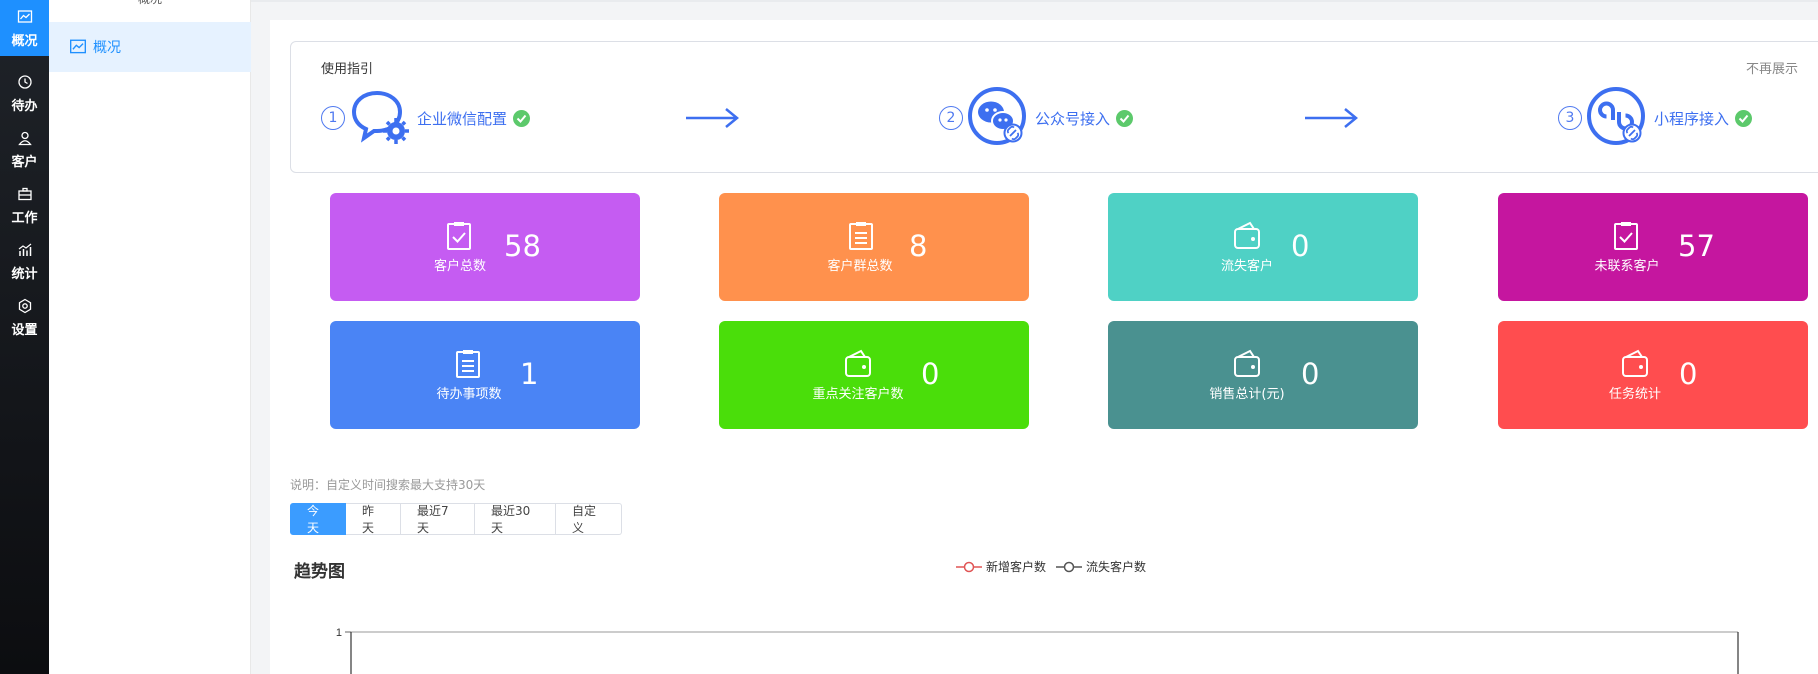 This screenshot has width=1818, height=674. Describe the element at coordinates (25, 138) in the screenshot. I see `user-icon` at that location.